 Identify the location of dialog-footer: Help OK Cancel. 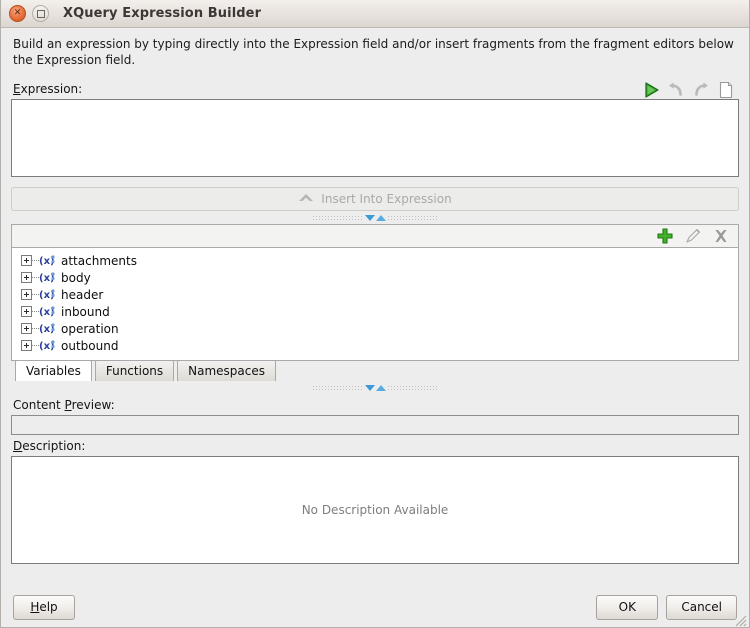
(375, 607).